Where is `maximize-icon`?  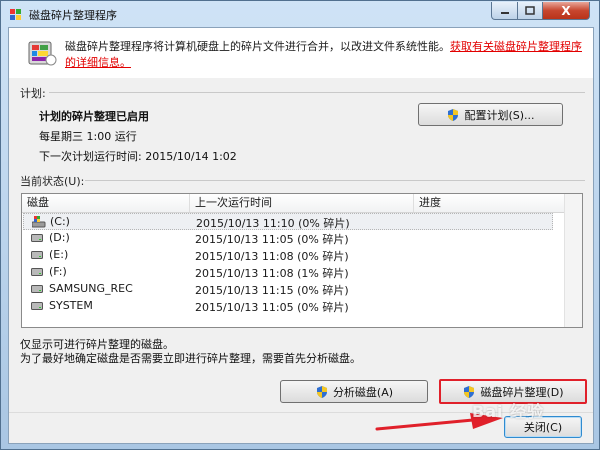
maximize-icon is located at coordinates (530, 10).